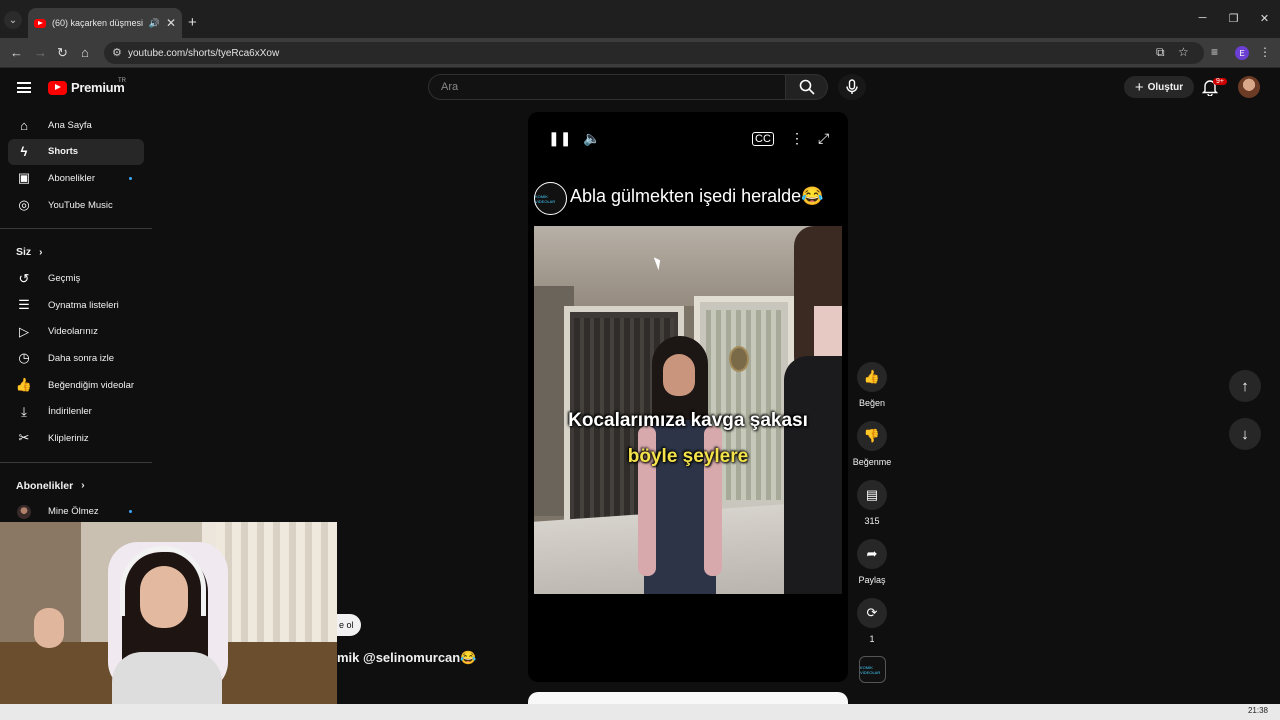  What do you see at coordinates (16, 52) in the screenshot?
I see `back-icon: ←` at bounding box center [16, 52].